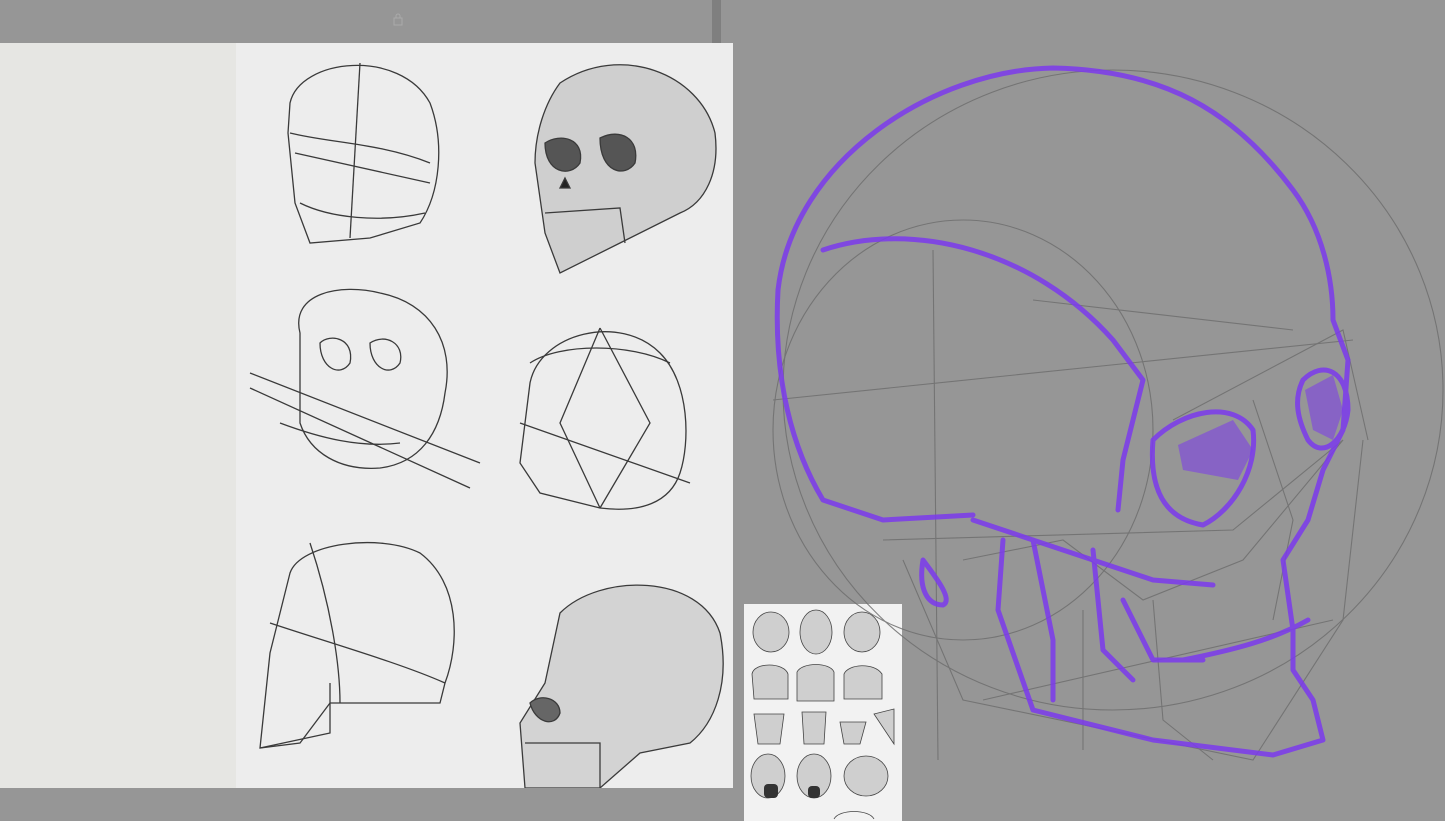  I want to click on block-head-angled, so click(605, 418).